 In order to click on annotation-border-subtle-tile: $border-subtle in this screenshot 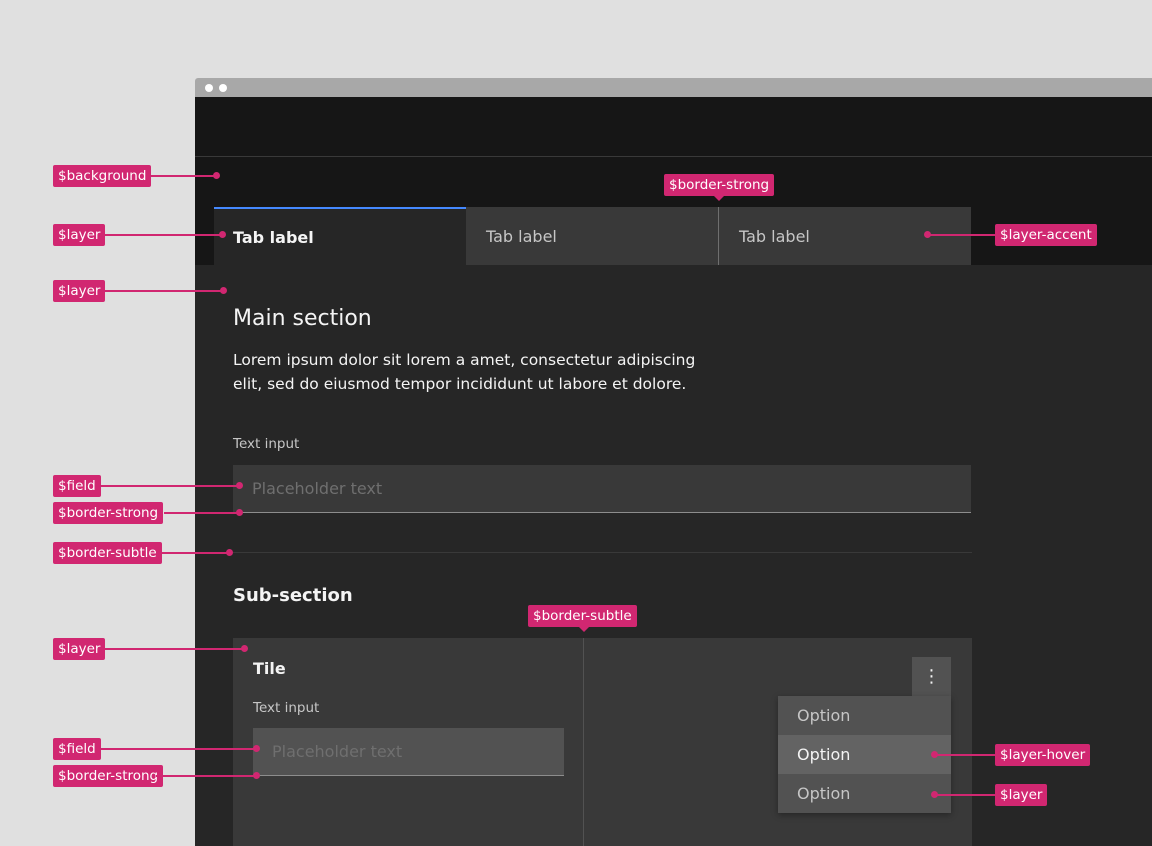, I will do `click(582, 616)`.